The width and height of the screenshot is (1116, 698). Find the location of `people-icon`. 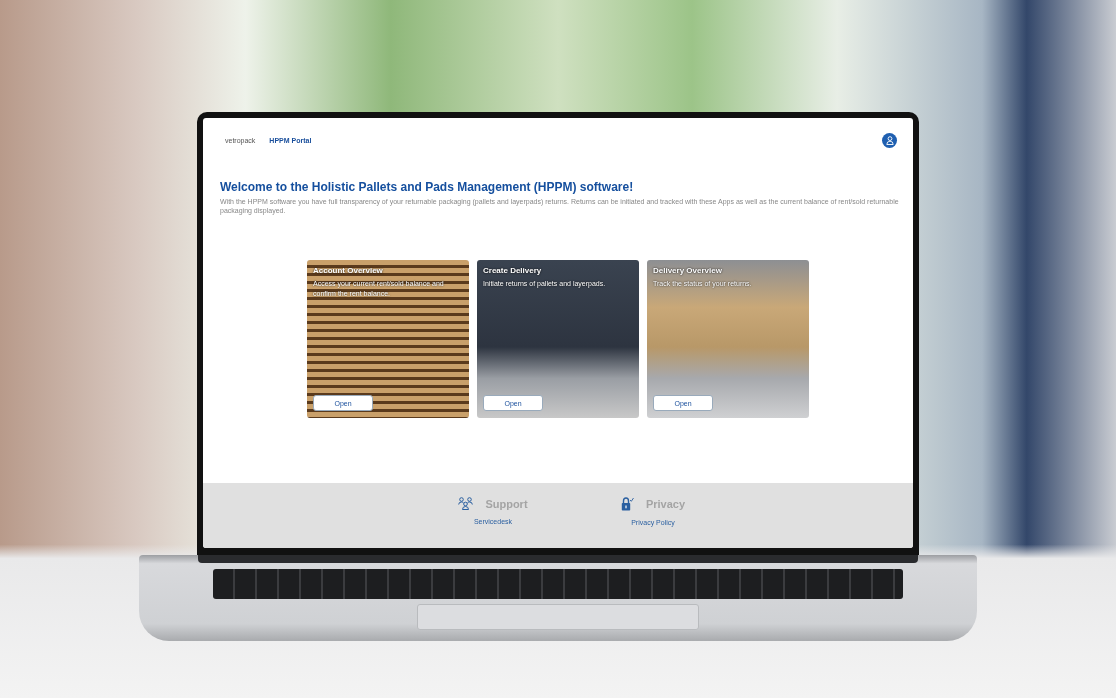

people-icon is located at coordinates (466, 503).